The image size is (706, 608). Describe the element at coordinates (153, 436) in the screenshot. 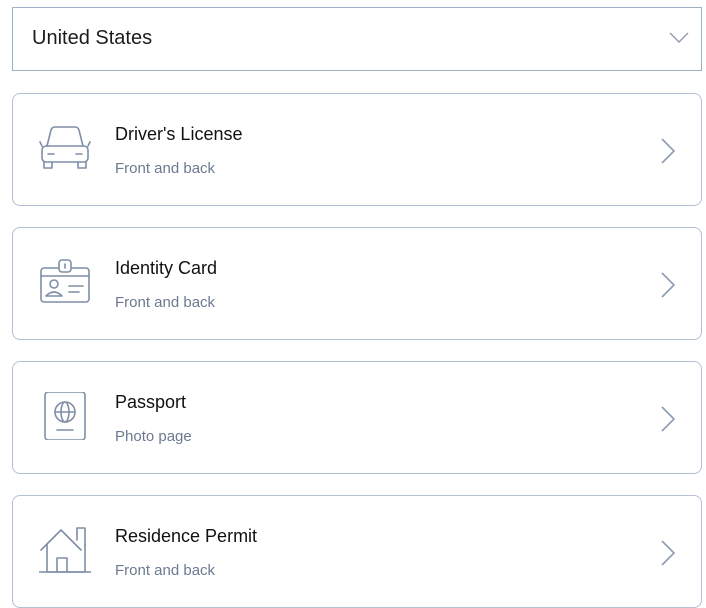

I see `document-subtitle: Photo page` at that location.